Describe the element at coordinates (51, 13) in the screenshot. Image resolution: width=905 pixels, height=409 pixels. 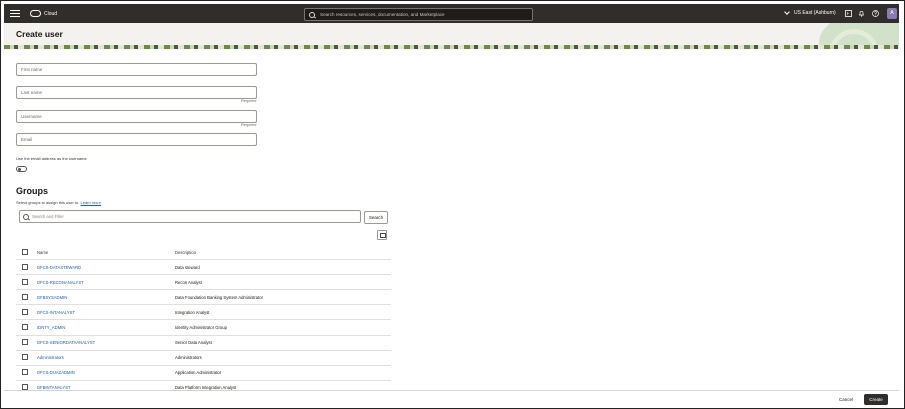
I see `brand-label: Cloud` at that location.